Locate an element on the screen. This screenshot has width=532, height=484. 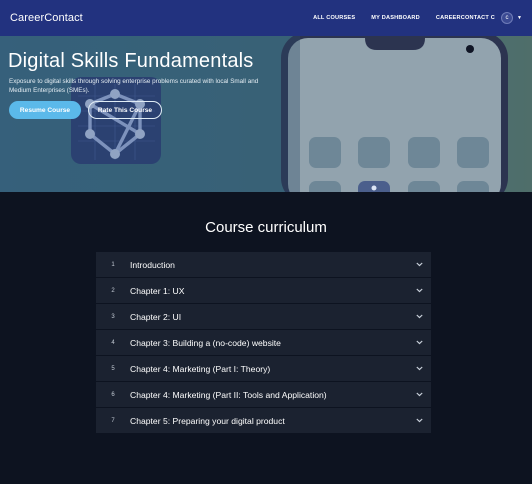
curriculum-title: Course curriculum is located at coordinates (266, 227).